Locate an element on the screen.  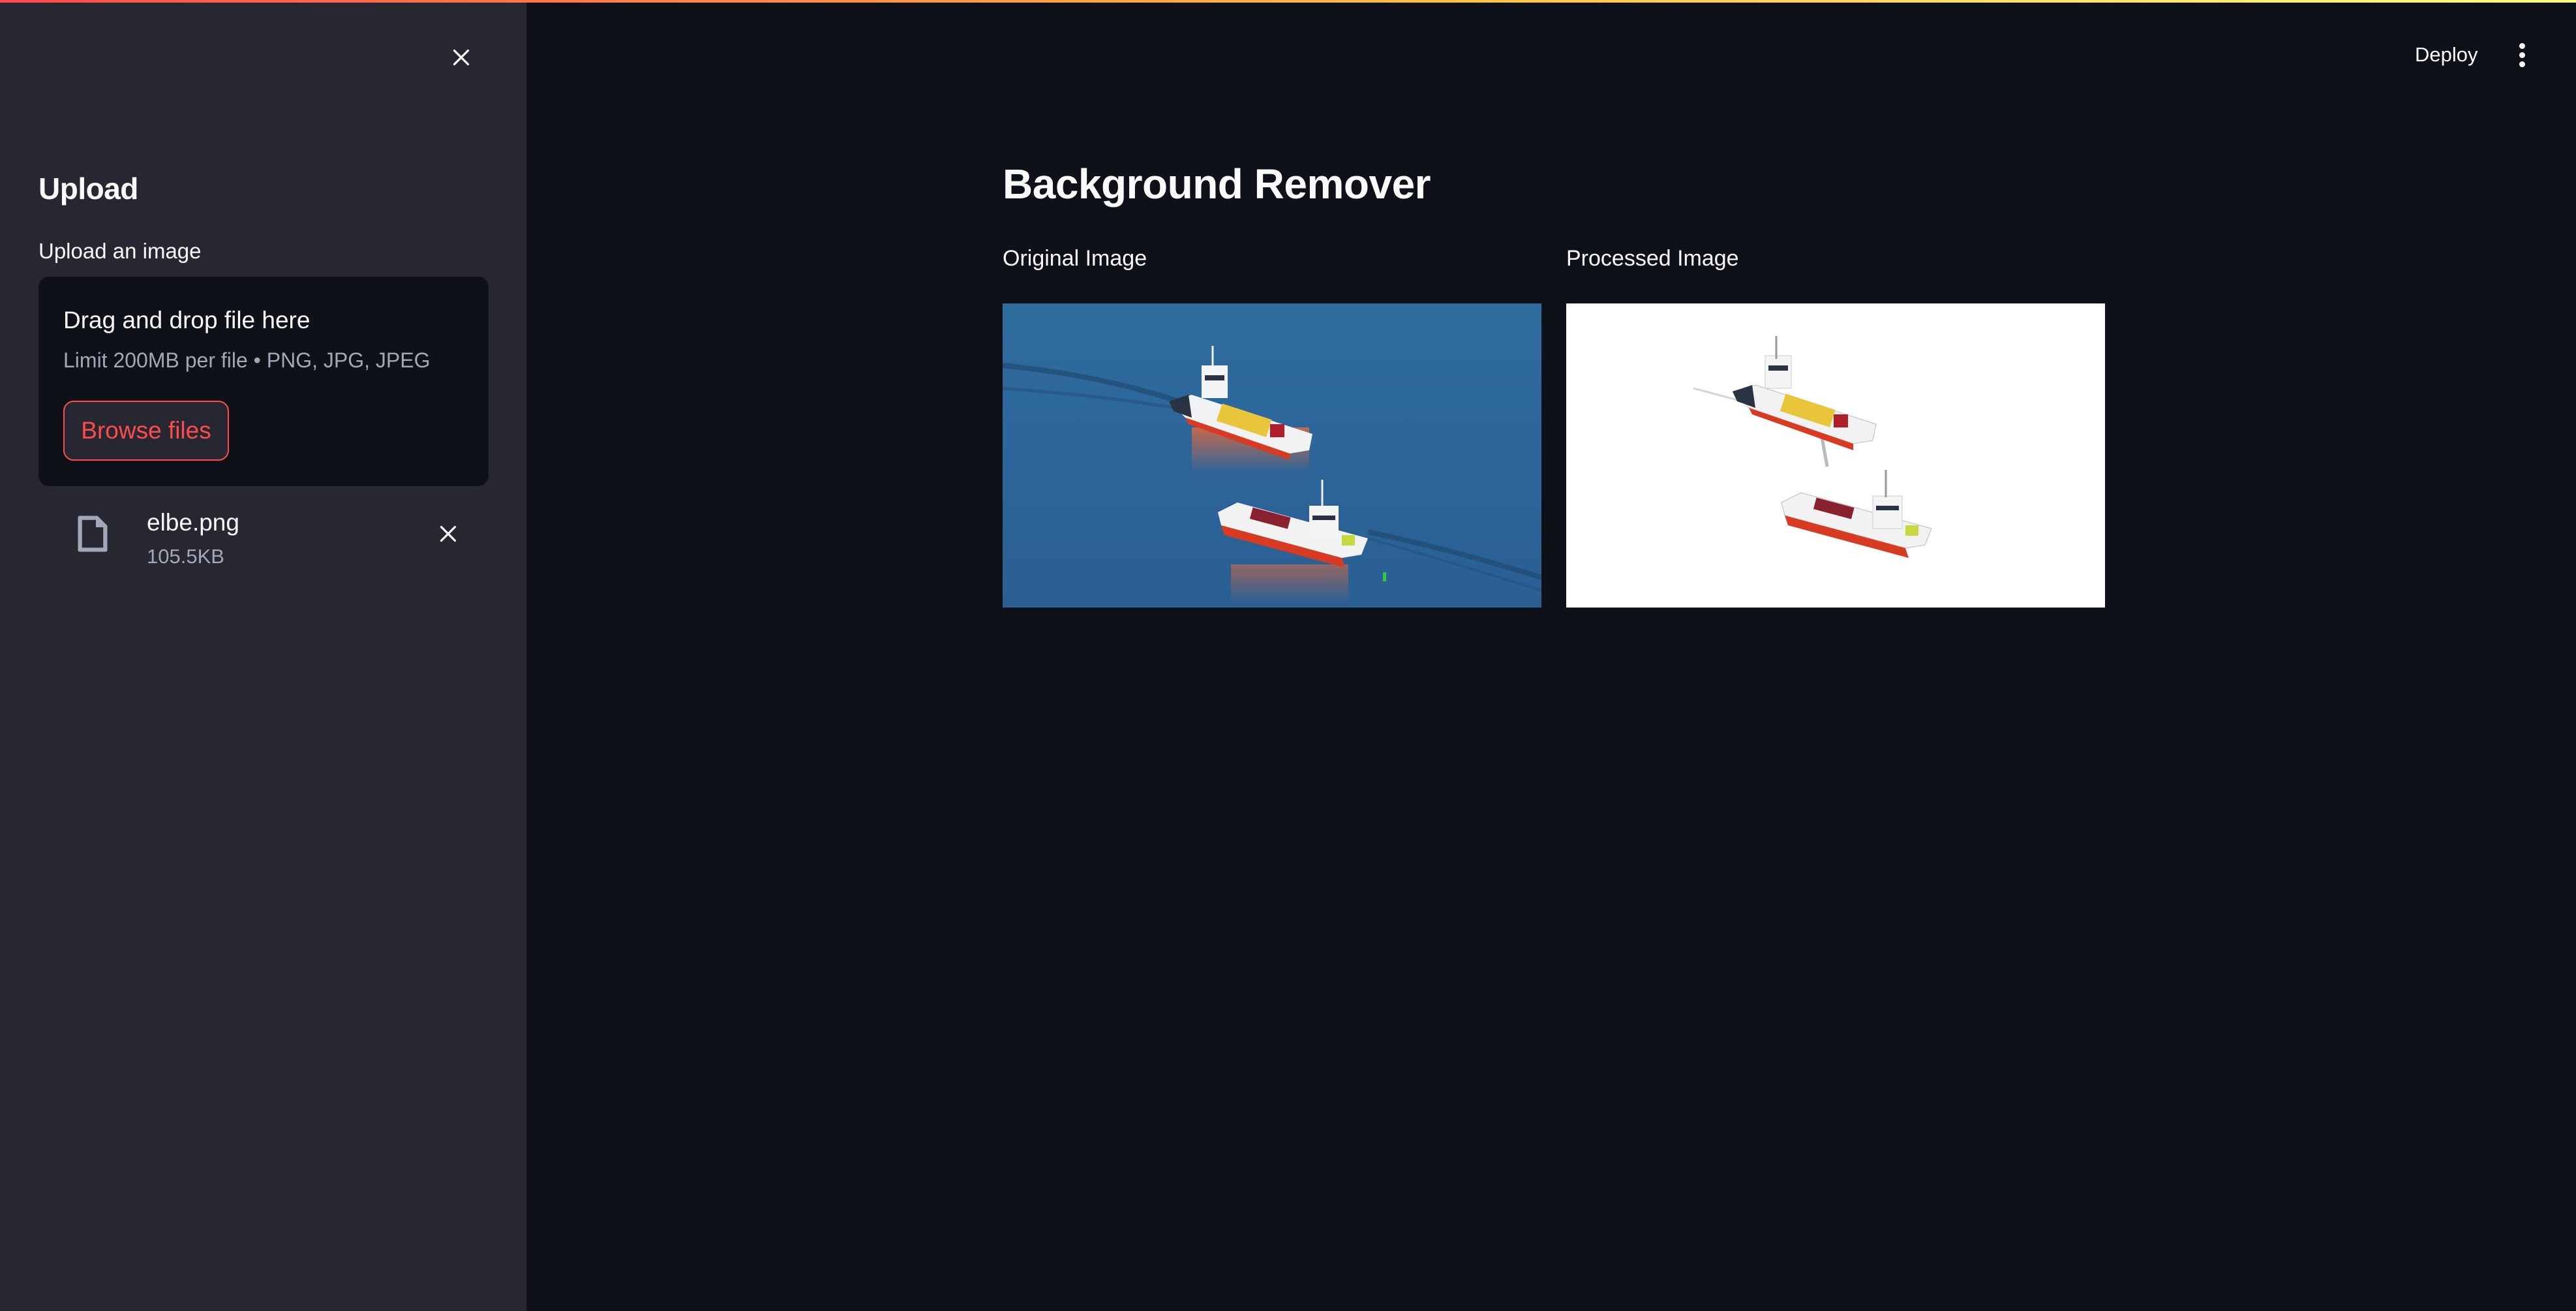
sidebar-close-button is located at coordinates (461, 58).